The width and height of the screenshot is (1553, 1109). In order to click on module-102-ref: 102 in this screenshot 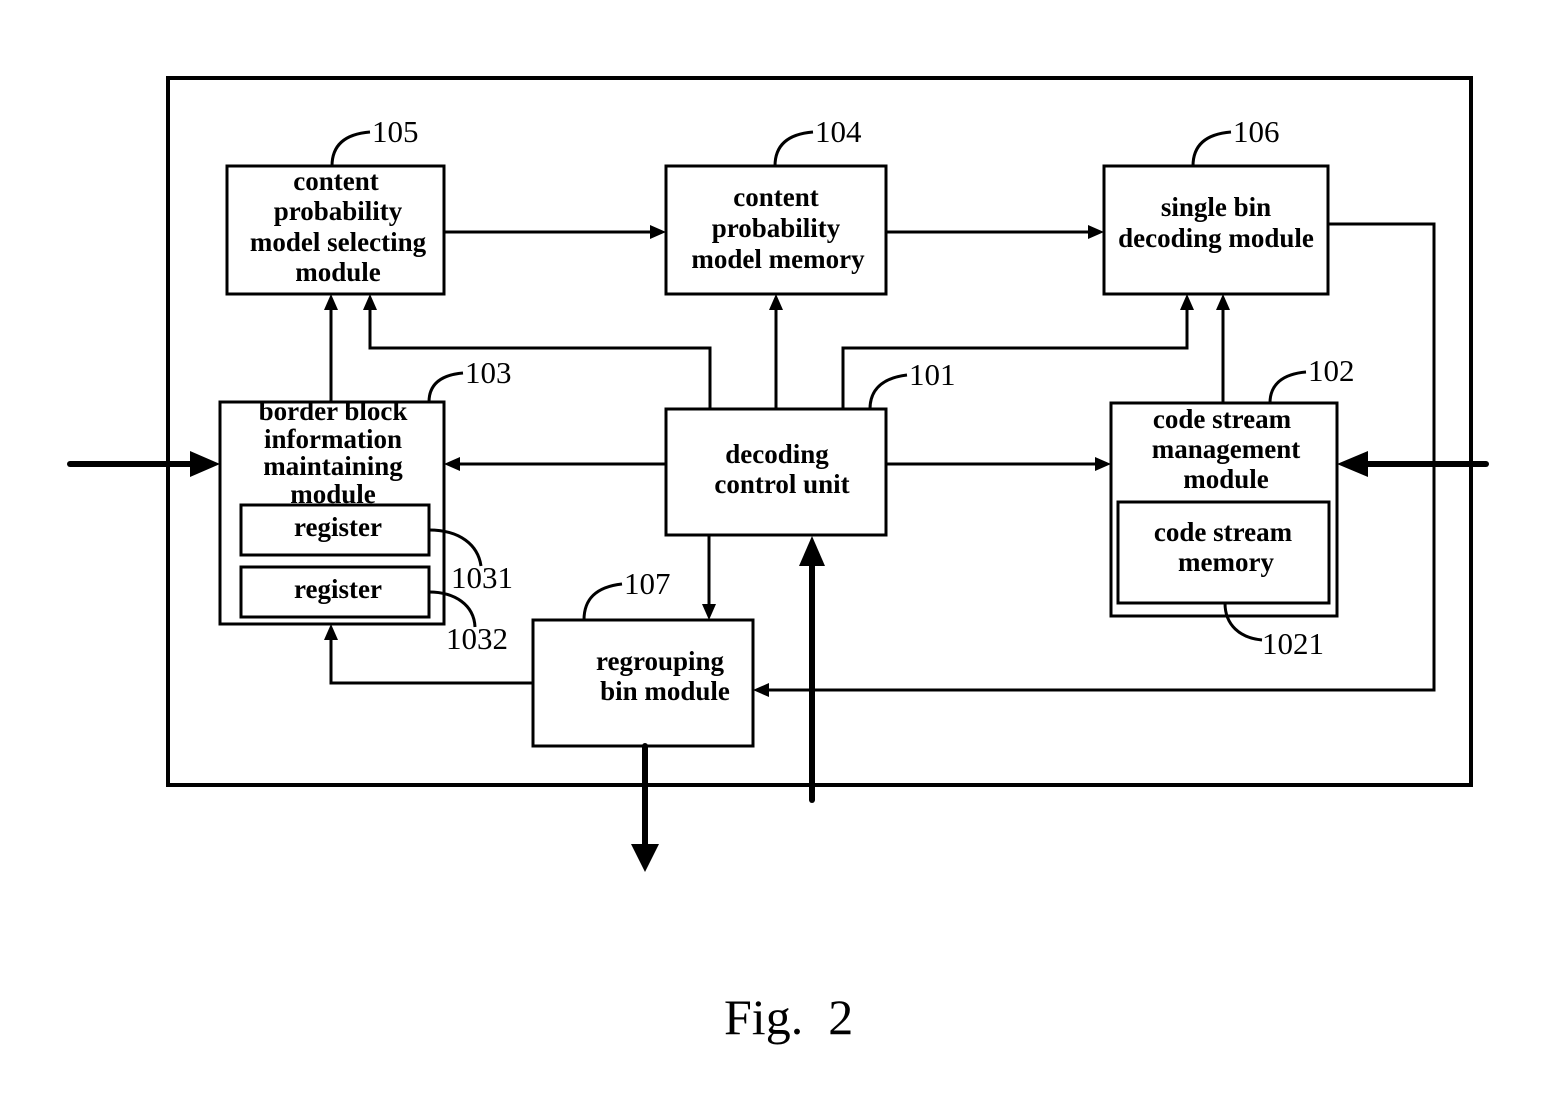, I will do `click(1331, 370)`.